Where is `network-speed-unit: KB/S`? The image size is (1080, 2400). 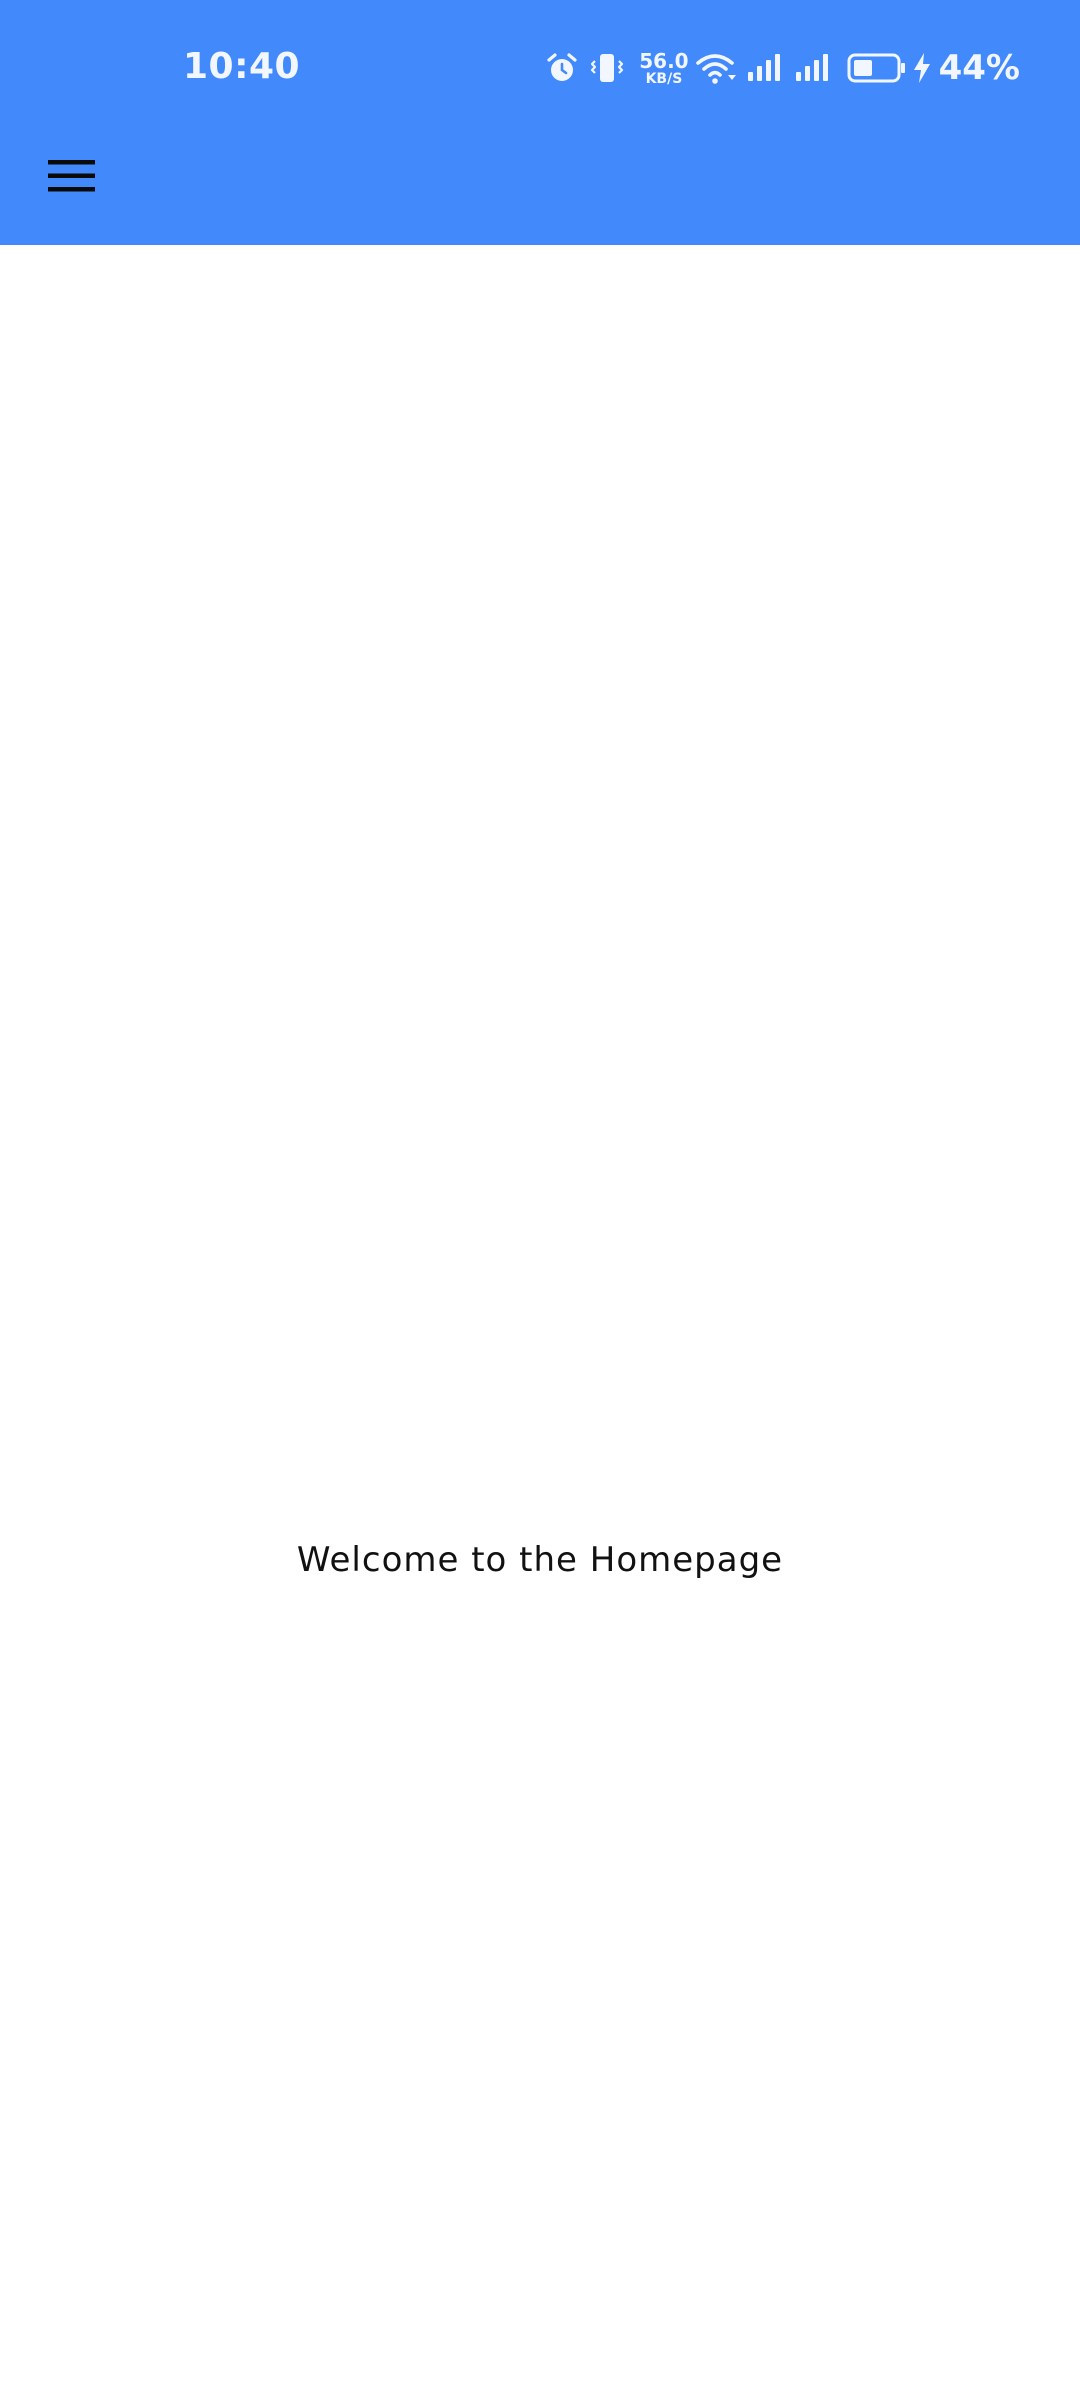
network-speed-unit: KB/S is located at coordinates (664, 78).